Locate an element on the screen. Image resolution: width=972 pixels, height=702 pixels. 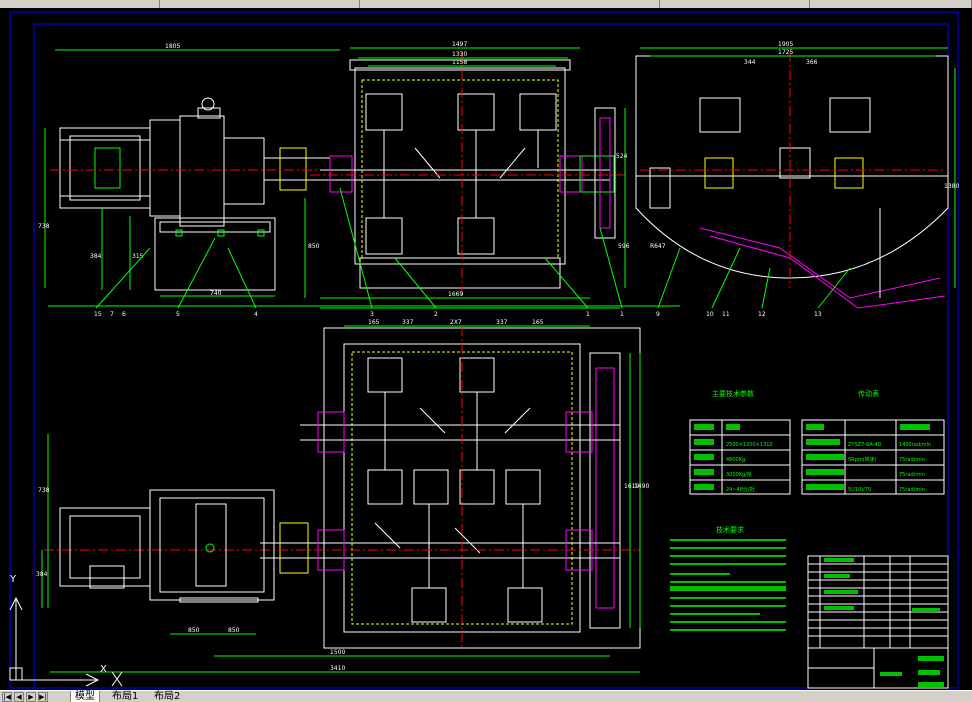
dim-top-d: 337 is located at coordinates (502, 322).